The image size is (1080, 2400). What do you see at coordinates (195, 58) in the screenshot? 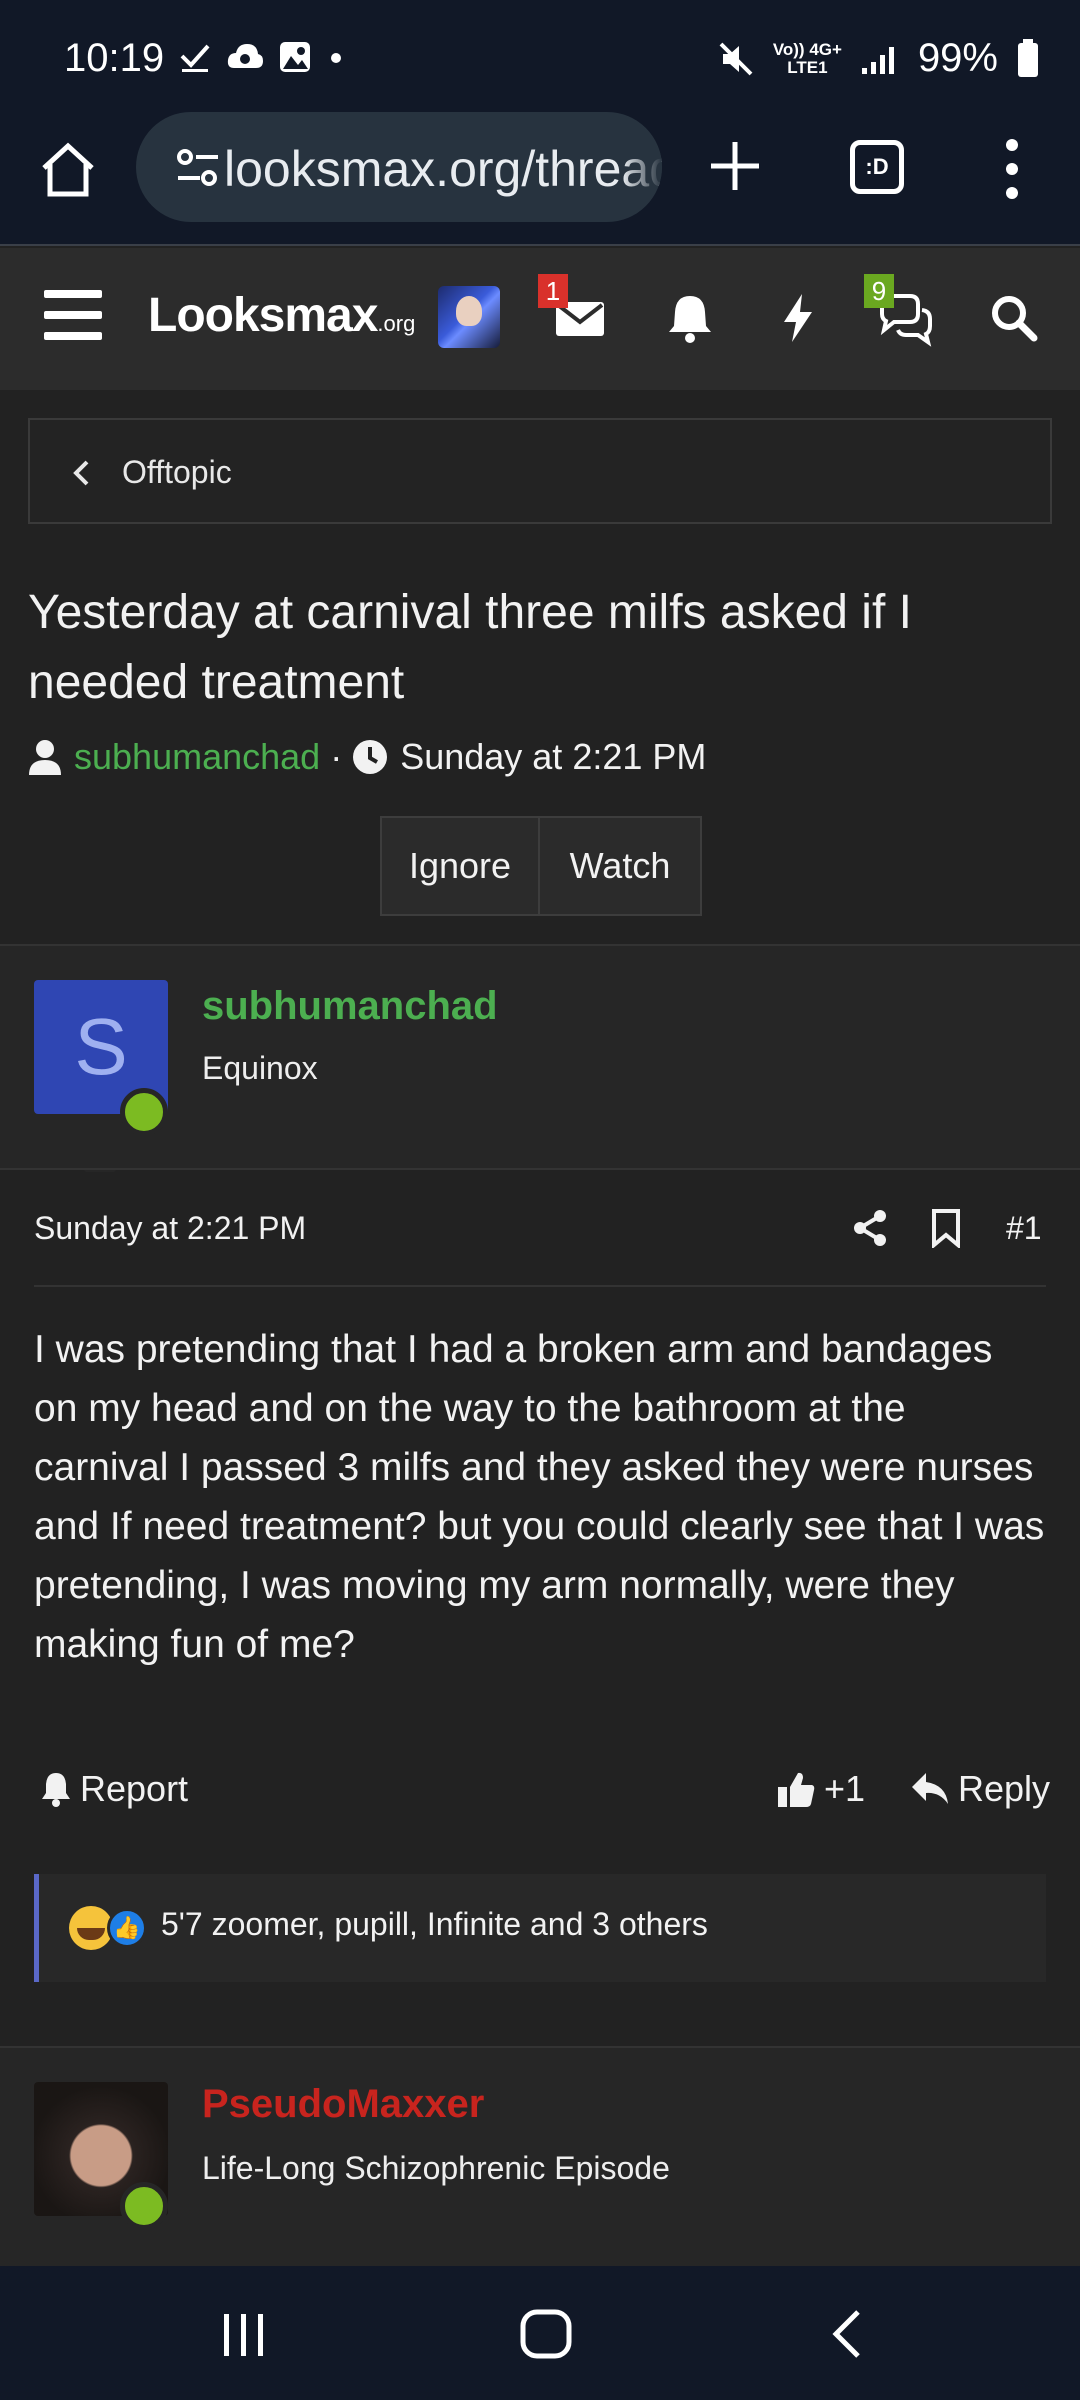
I see `check-icon` at bounding box center [195, 58].